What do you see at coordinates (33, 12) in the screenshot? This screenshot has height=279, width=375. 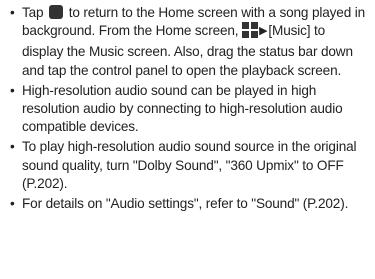 I see `note-text-pre: Tap` at bounding box center [33, 12].